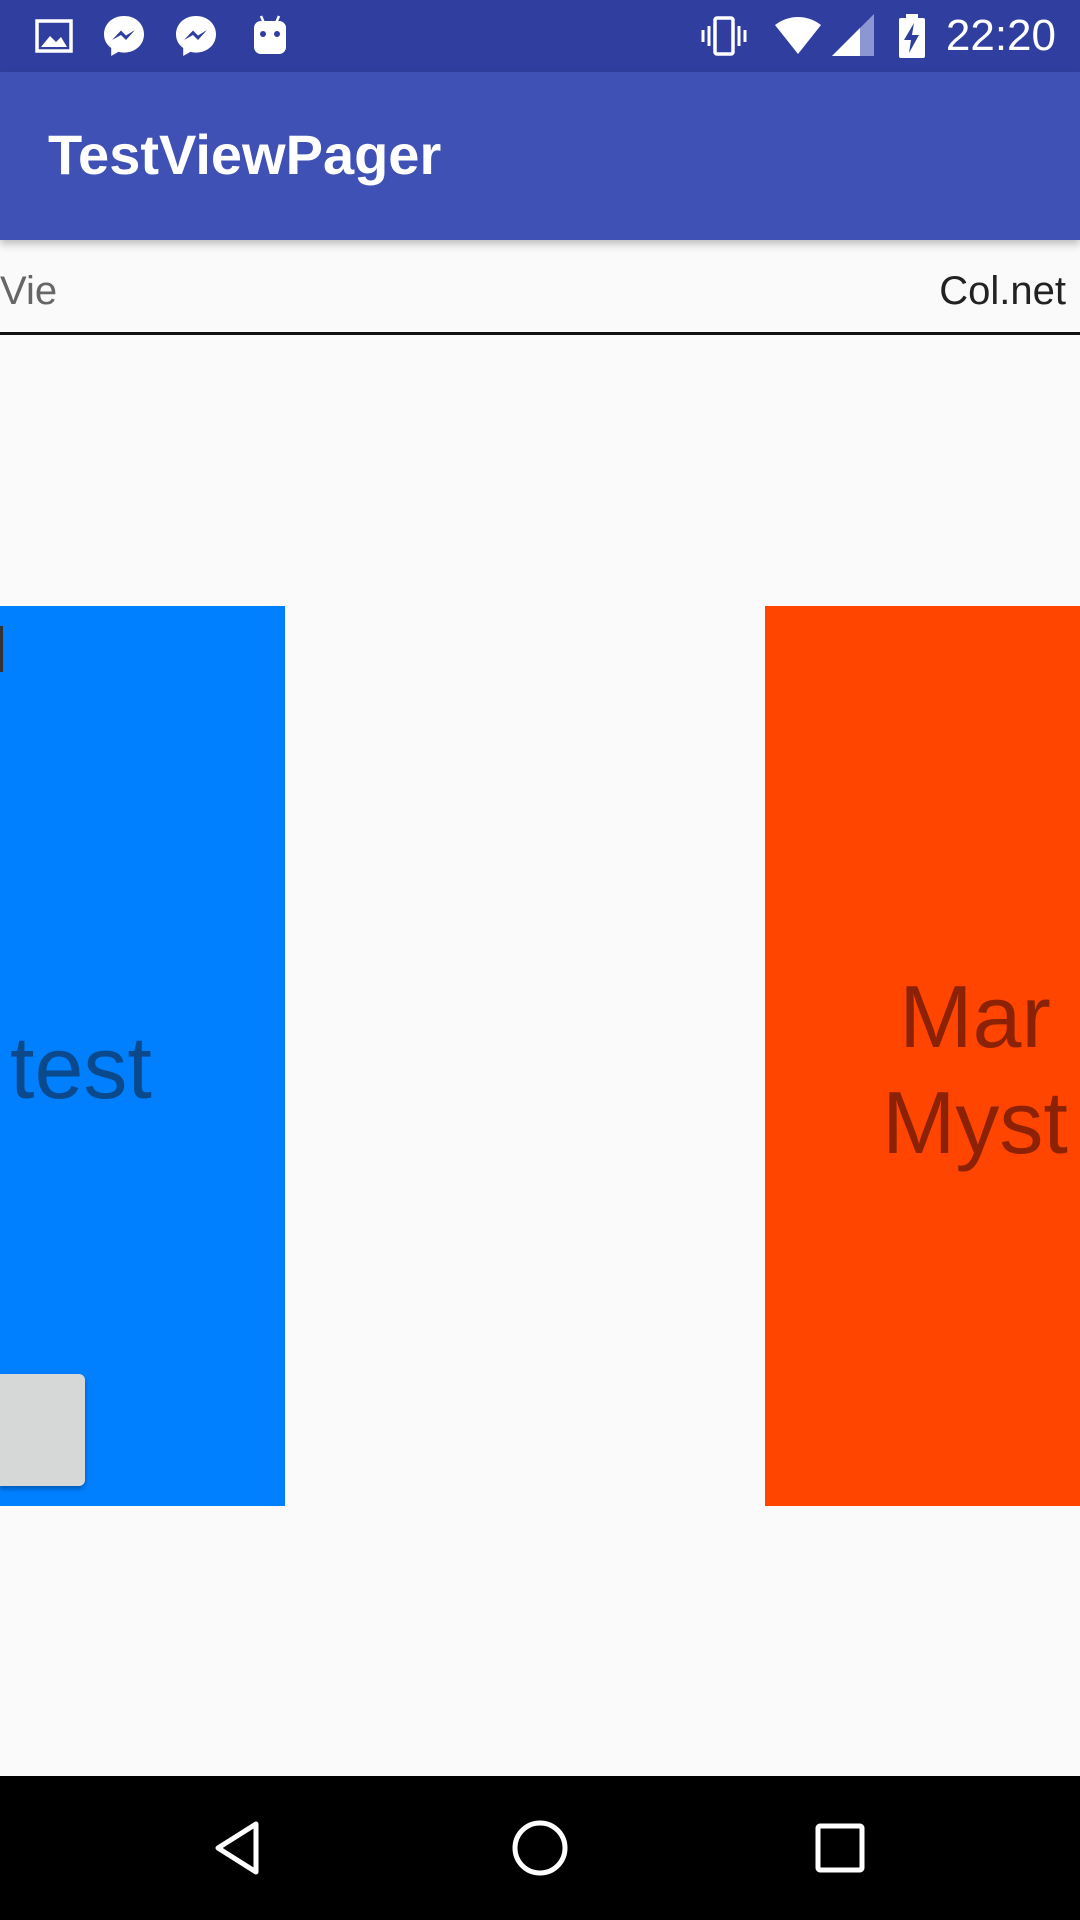 The image size is (1080, 1920). What do you see at coordinates (54, 36) in the screenshot?
I see `gallery-icon` at bounding box center [54, 36].